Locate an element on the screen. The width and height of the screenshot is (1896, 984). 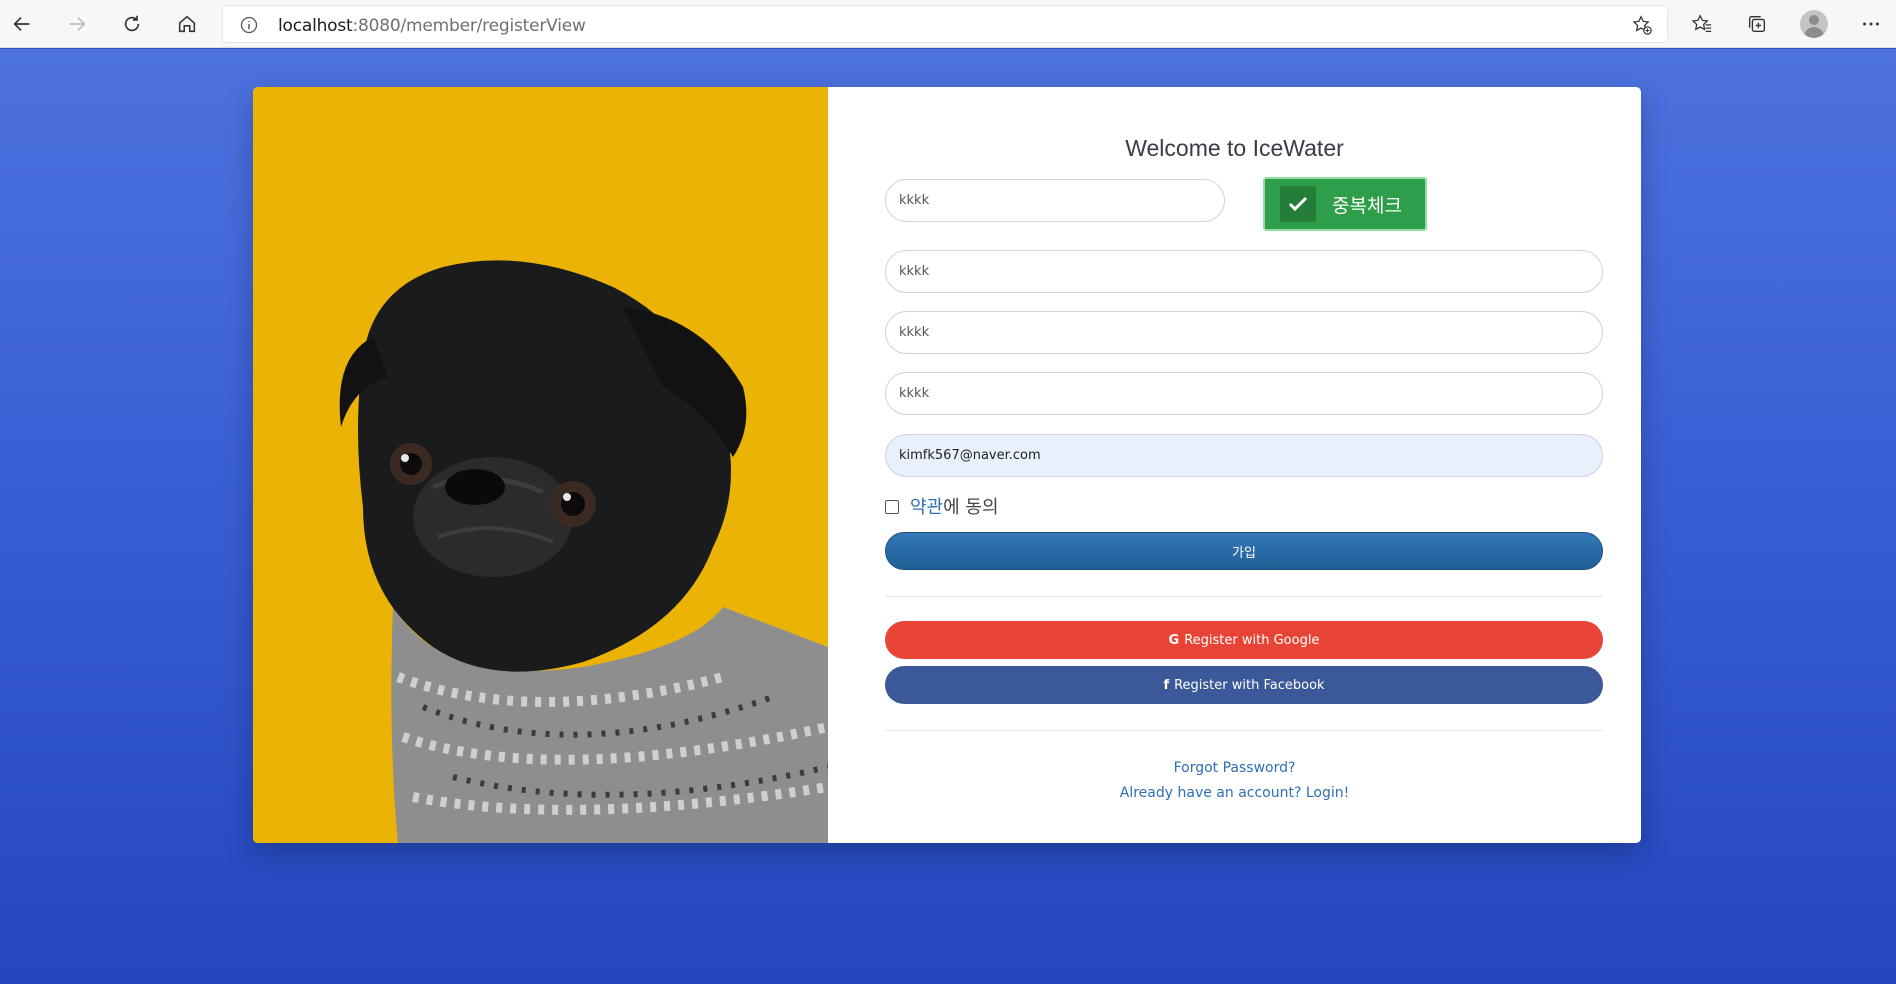
join-button: 가입 is located at coordinates (1244, 551).